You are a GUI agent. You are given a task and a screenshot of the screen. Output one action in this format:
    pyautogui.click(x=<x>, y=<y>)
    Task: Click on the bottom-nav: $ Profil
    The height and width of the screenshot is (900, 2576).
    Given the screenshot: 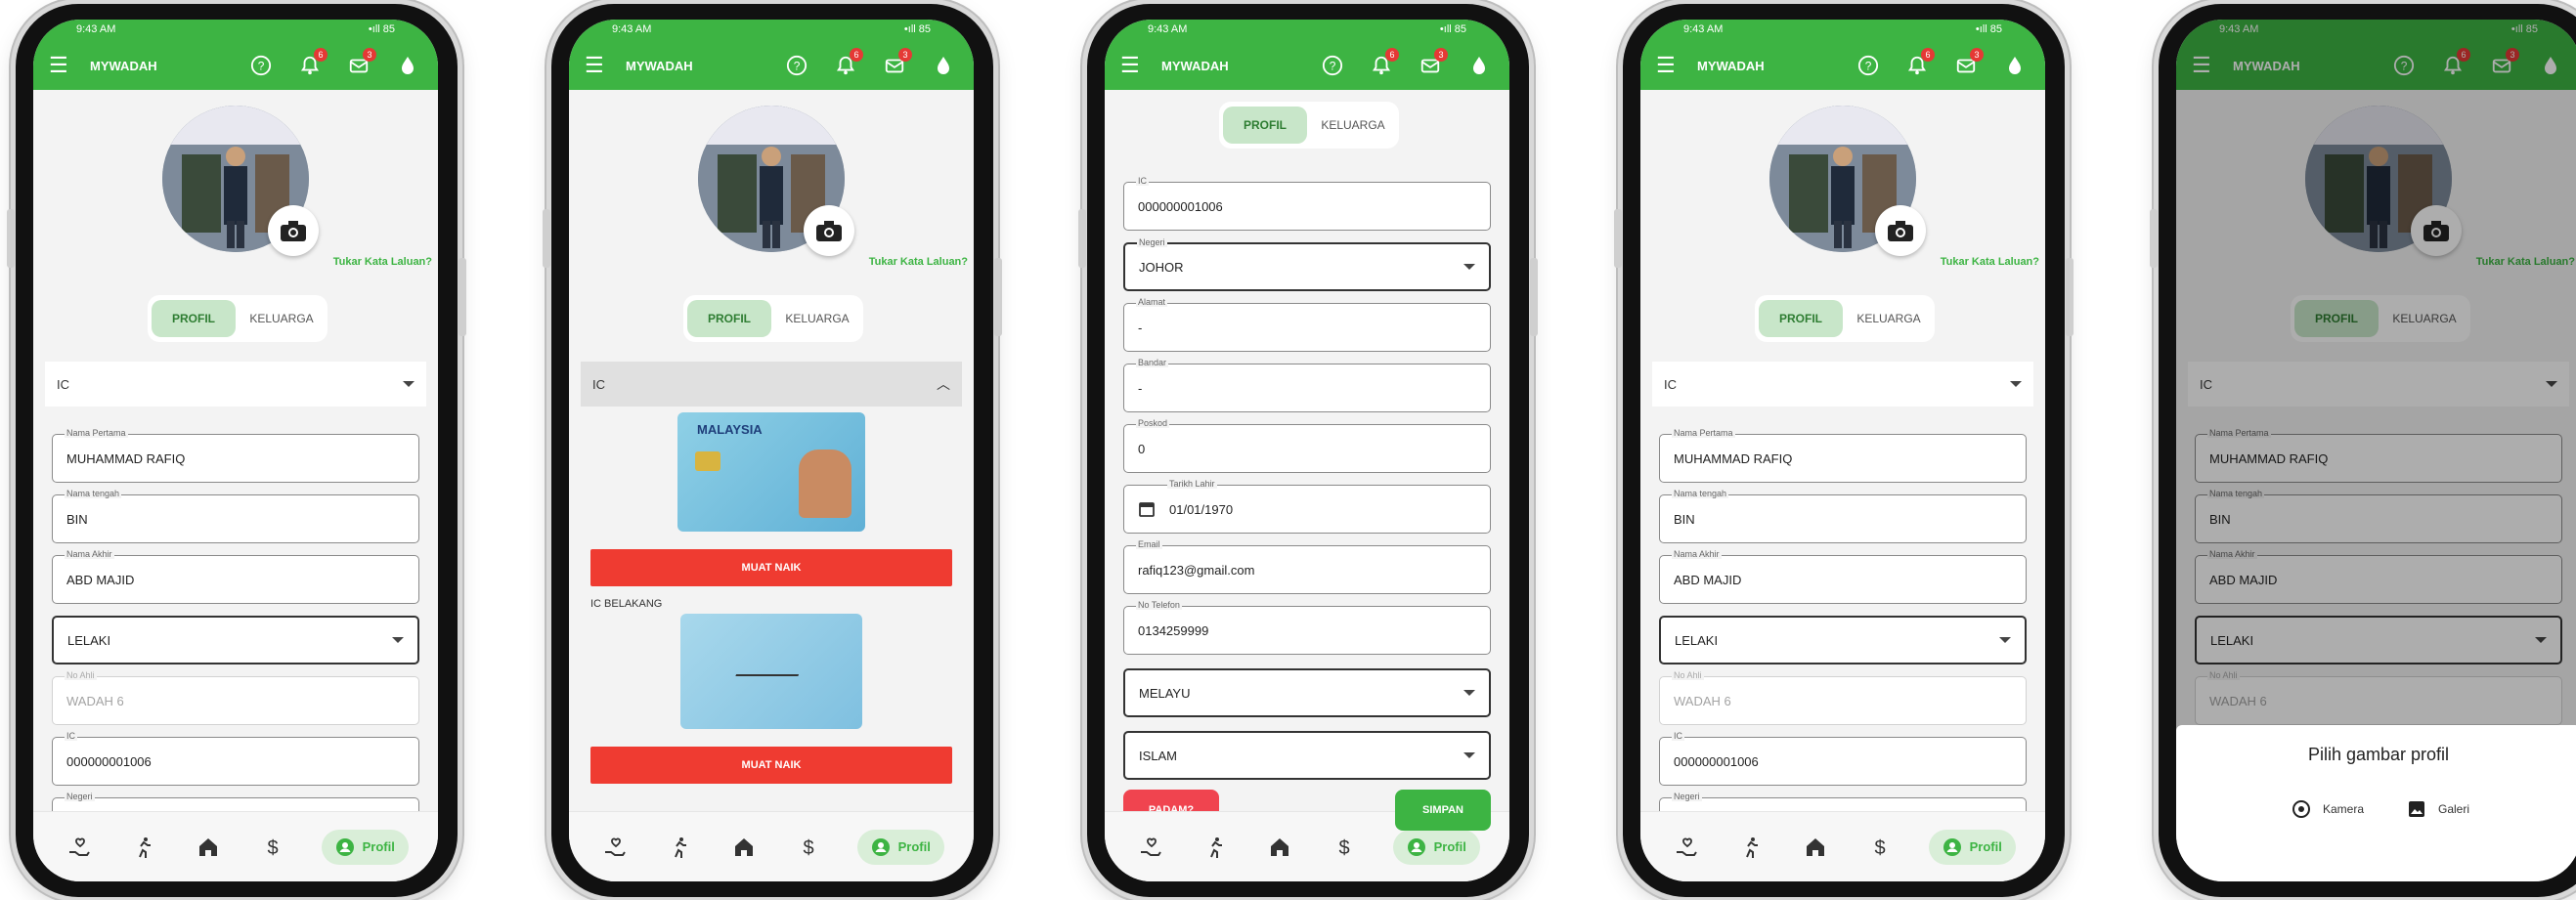 What is the action you would take?
    pyautogui.click(x=1842, y=846)
    